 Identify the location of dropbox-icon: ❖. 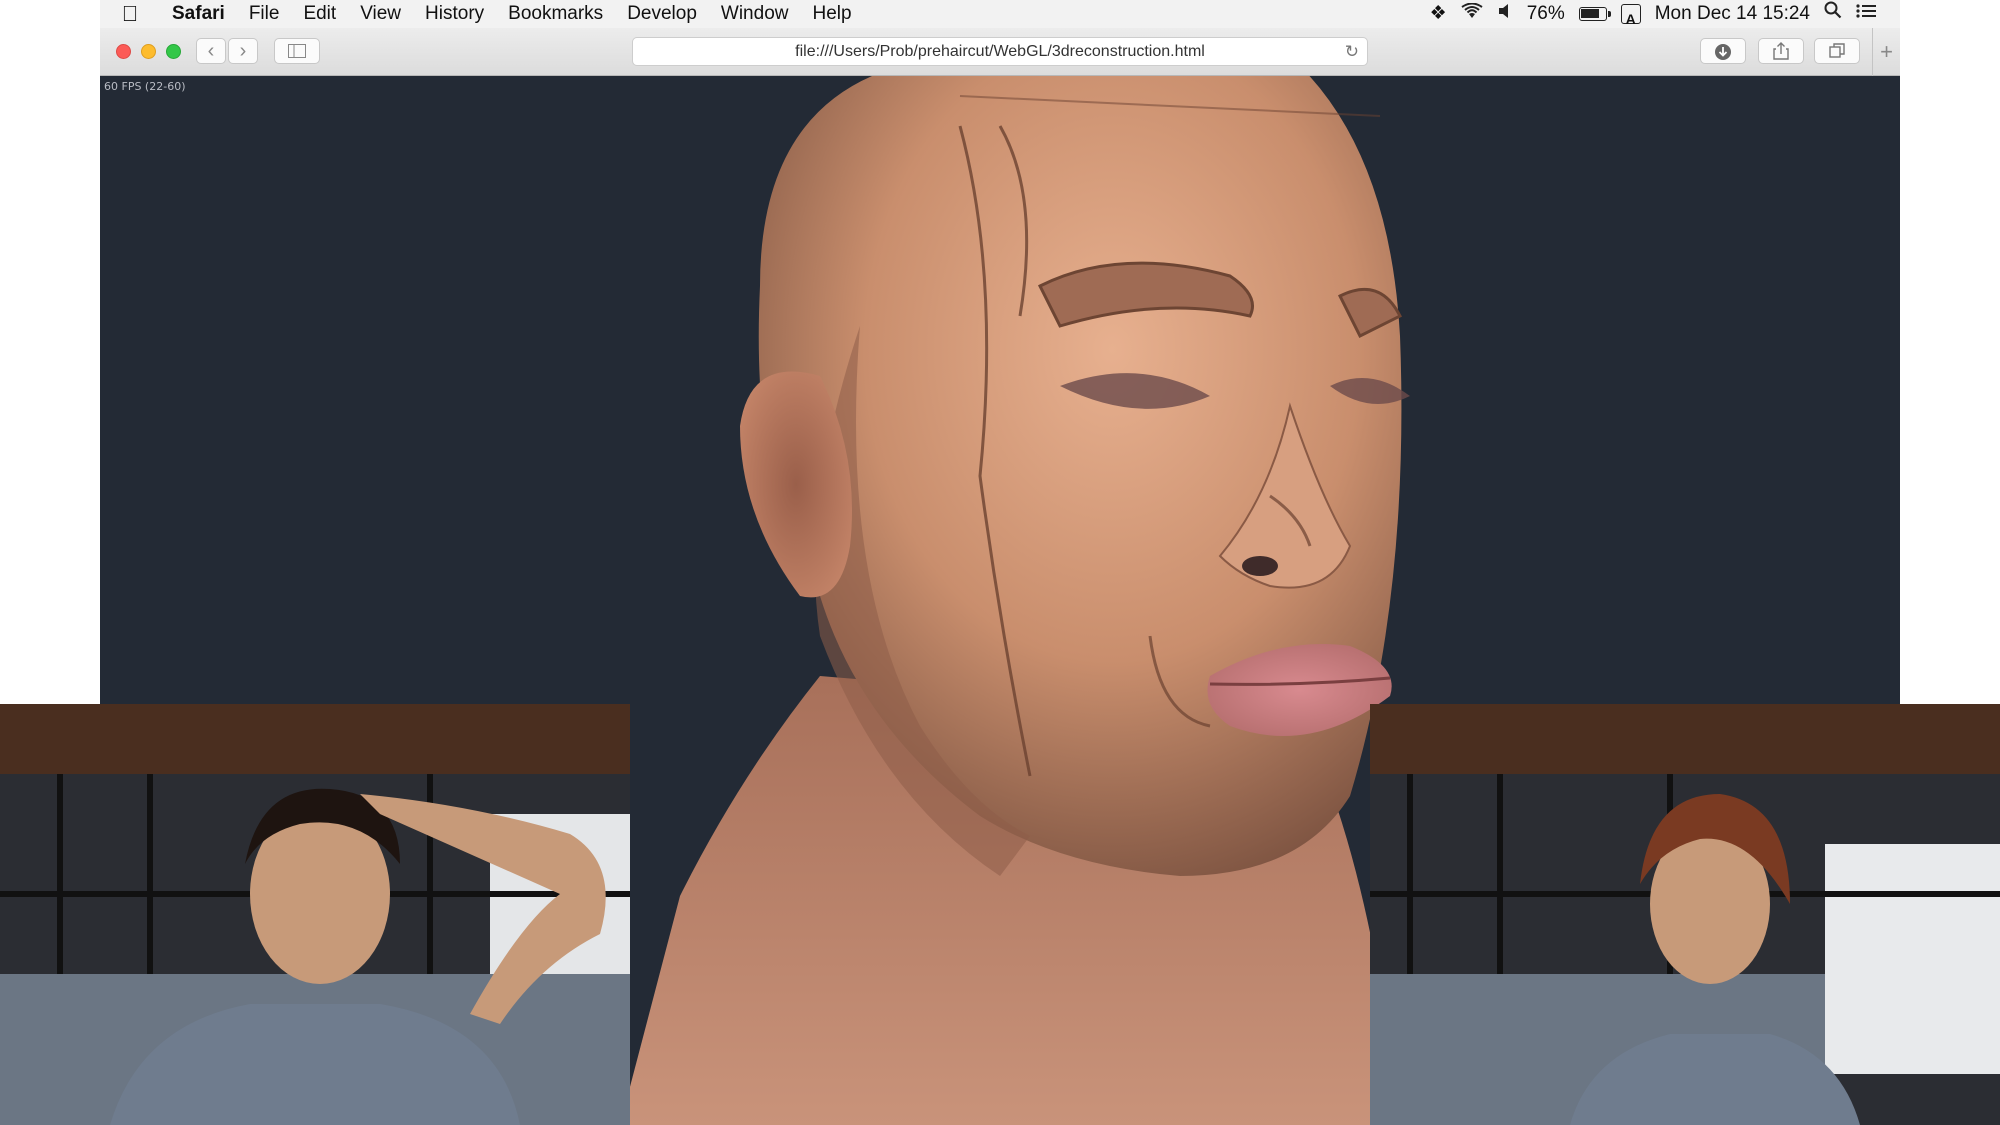
(1438, 14).